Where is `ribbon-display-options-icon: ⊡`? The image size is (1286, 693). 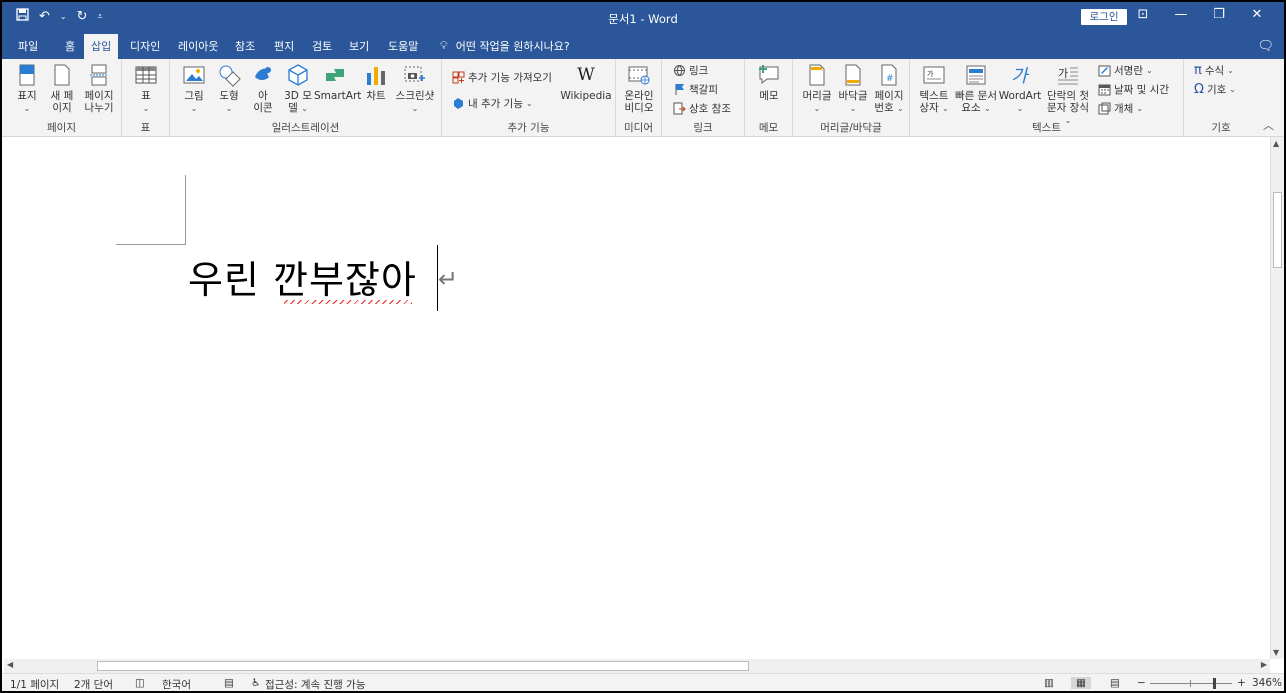 ribbon-display-options-icon: ⊡ is located at coordinates (1143, 14).